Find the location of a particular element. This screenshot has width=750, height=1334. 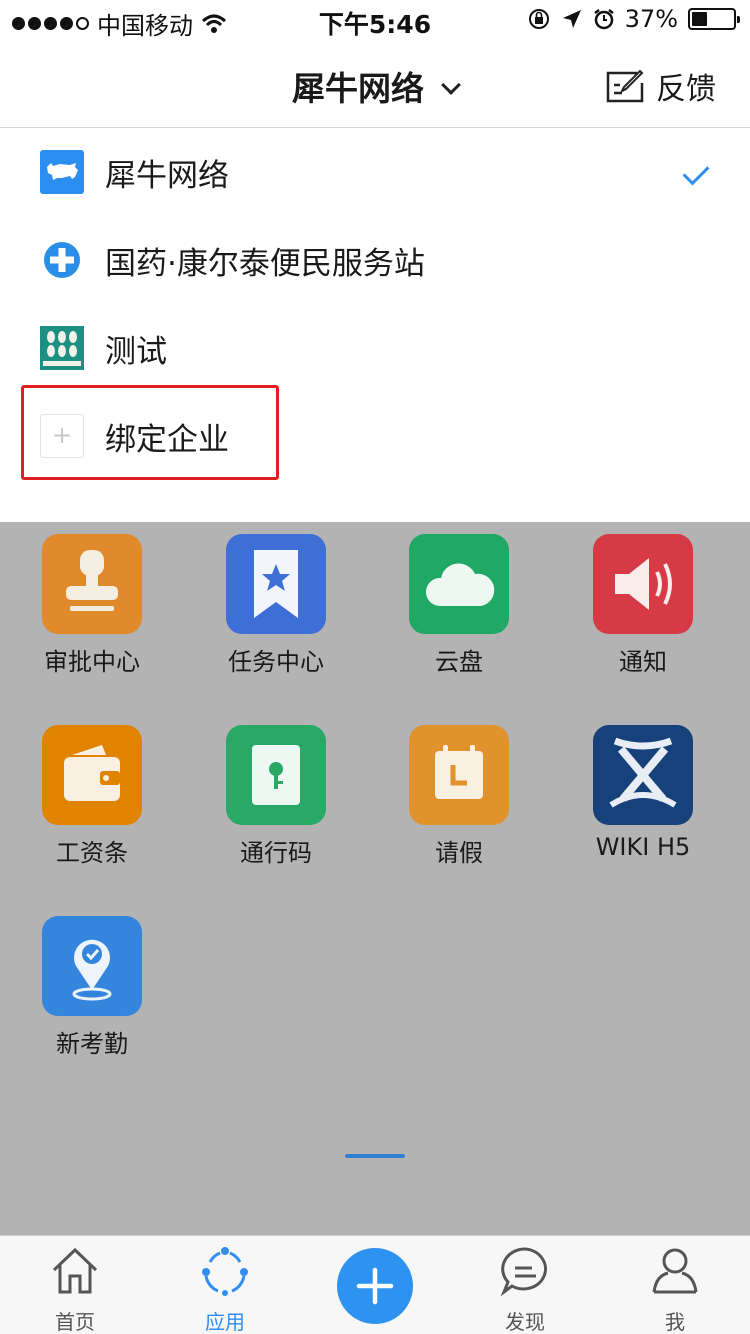

tab-label: 应用 is located at coordinates (225, 1322).